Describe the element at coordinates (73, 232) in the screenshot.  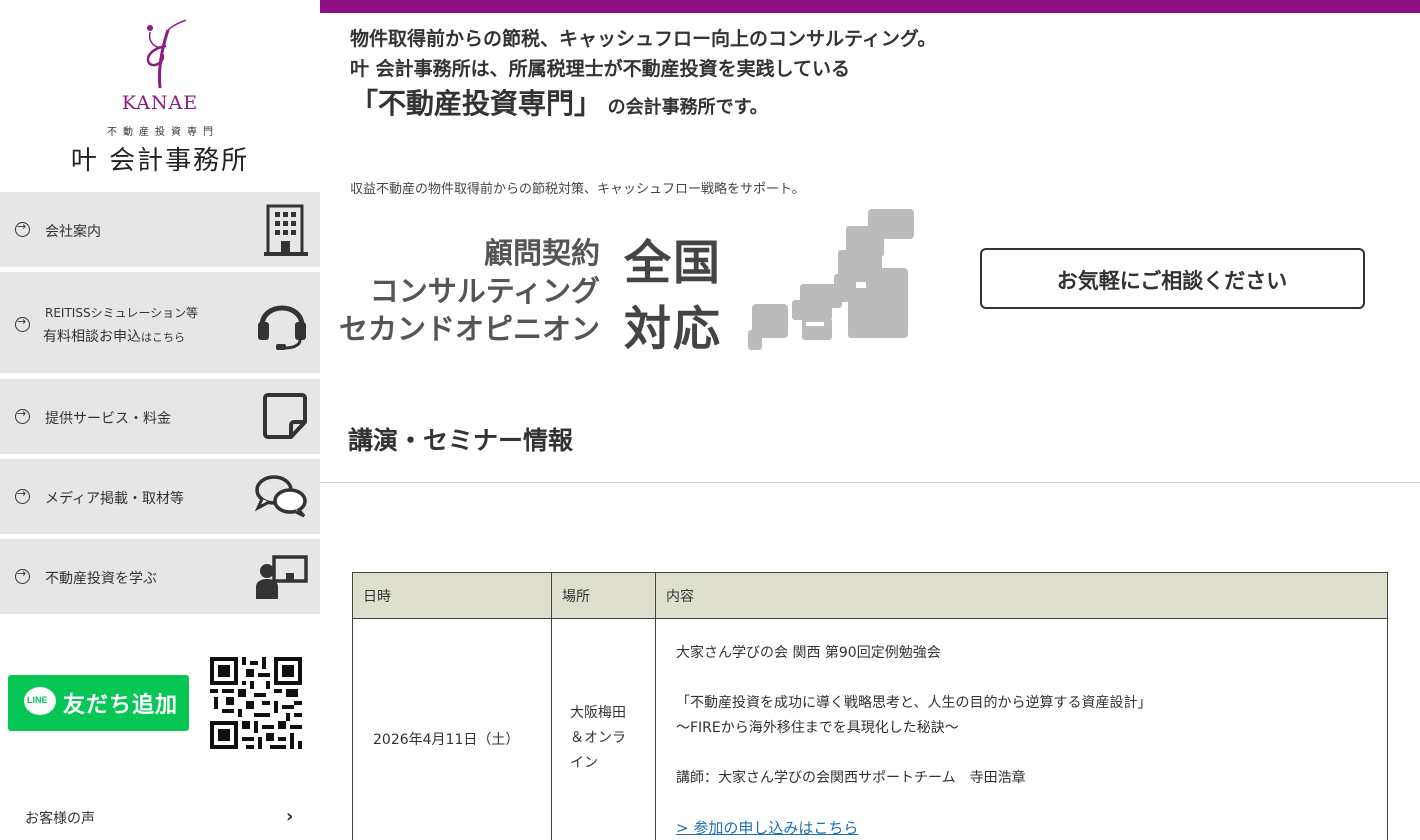
I see `nav-item-label: 会社案内` at that location.